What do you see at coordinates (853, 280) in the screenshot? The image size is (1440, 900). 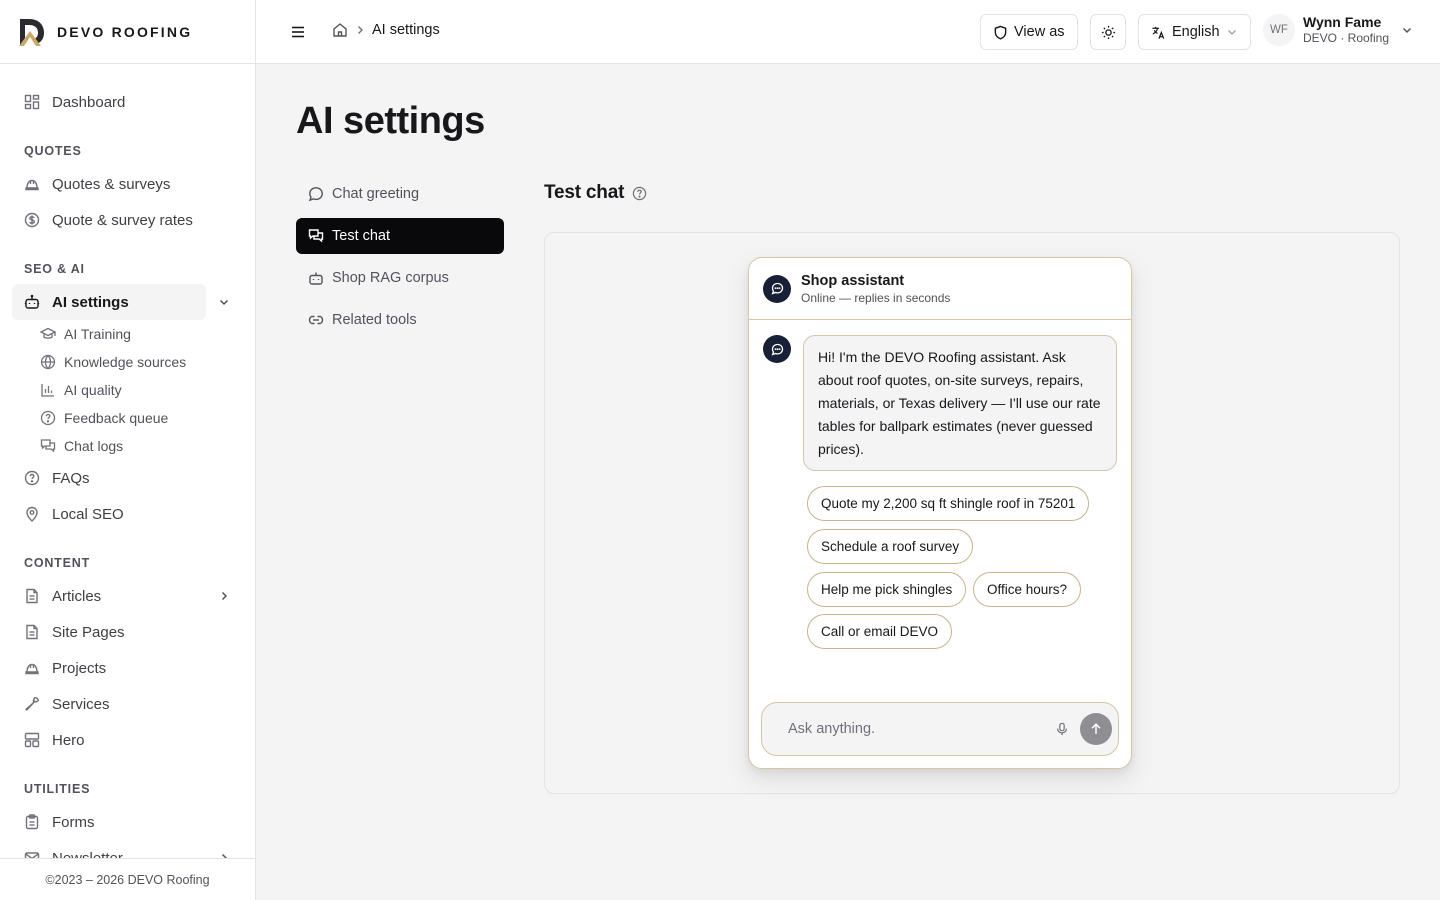 I see `chat-title: Shop assistant` at bounding box center [853, 280].